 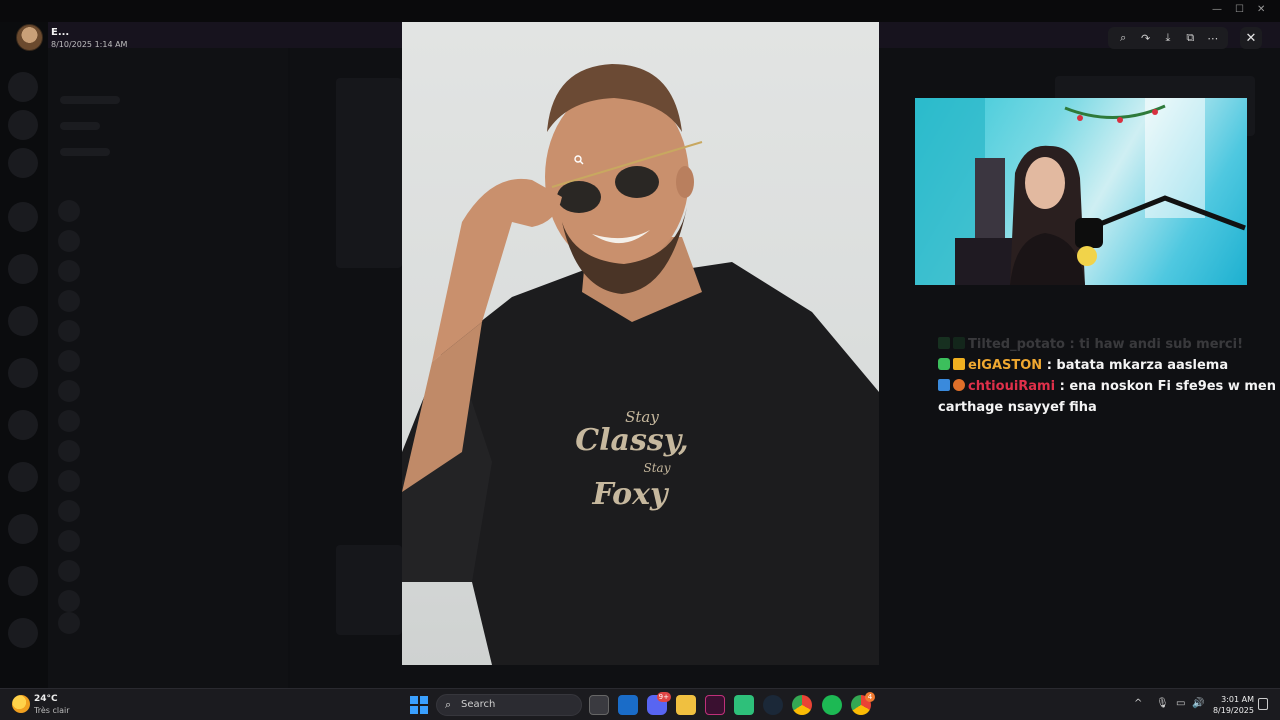 I want to click on chat-username: elGASTON, so click(x=1005, y=365).